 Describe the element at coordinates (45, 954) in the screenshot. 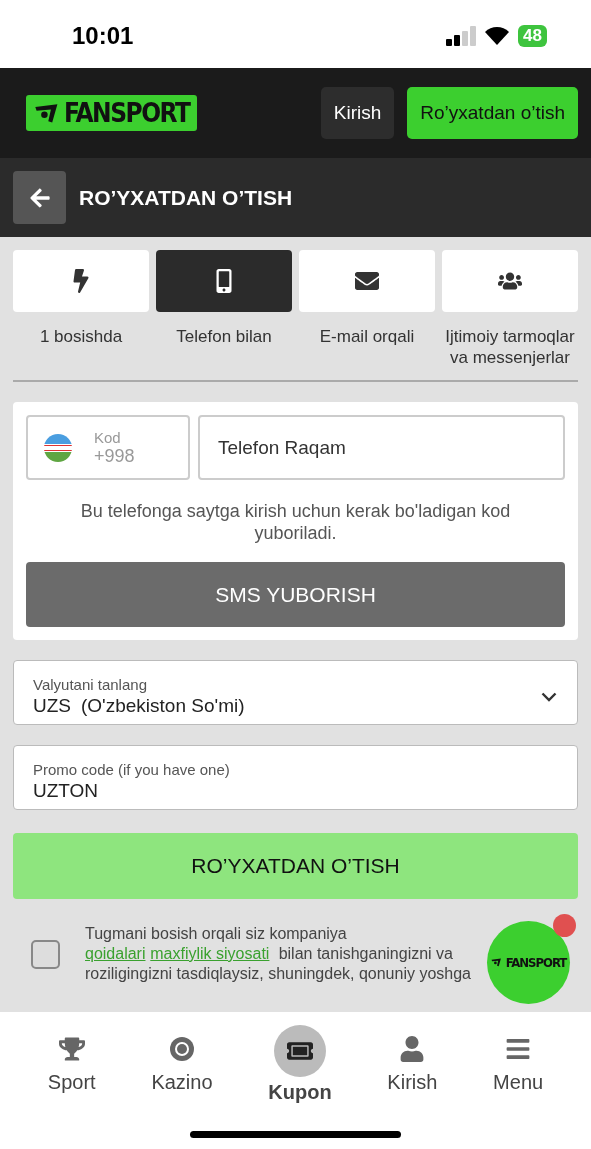

I see `consent-checkbox` at that location.